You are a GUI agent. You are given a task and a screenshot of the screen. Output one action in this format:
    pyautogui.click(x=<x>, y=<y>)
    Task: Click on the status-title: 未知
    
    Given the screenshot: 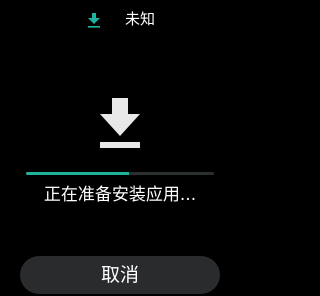 What is the action you would take?
    pyautogui.click(x=140, y=19)
    